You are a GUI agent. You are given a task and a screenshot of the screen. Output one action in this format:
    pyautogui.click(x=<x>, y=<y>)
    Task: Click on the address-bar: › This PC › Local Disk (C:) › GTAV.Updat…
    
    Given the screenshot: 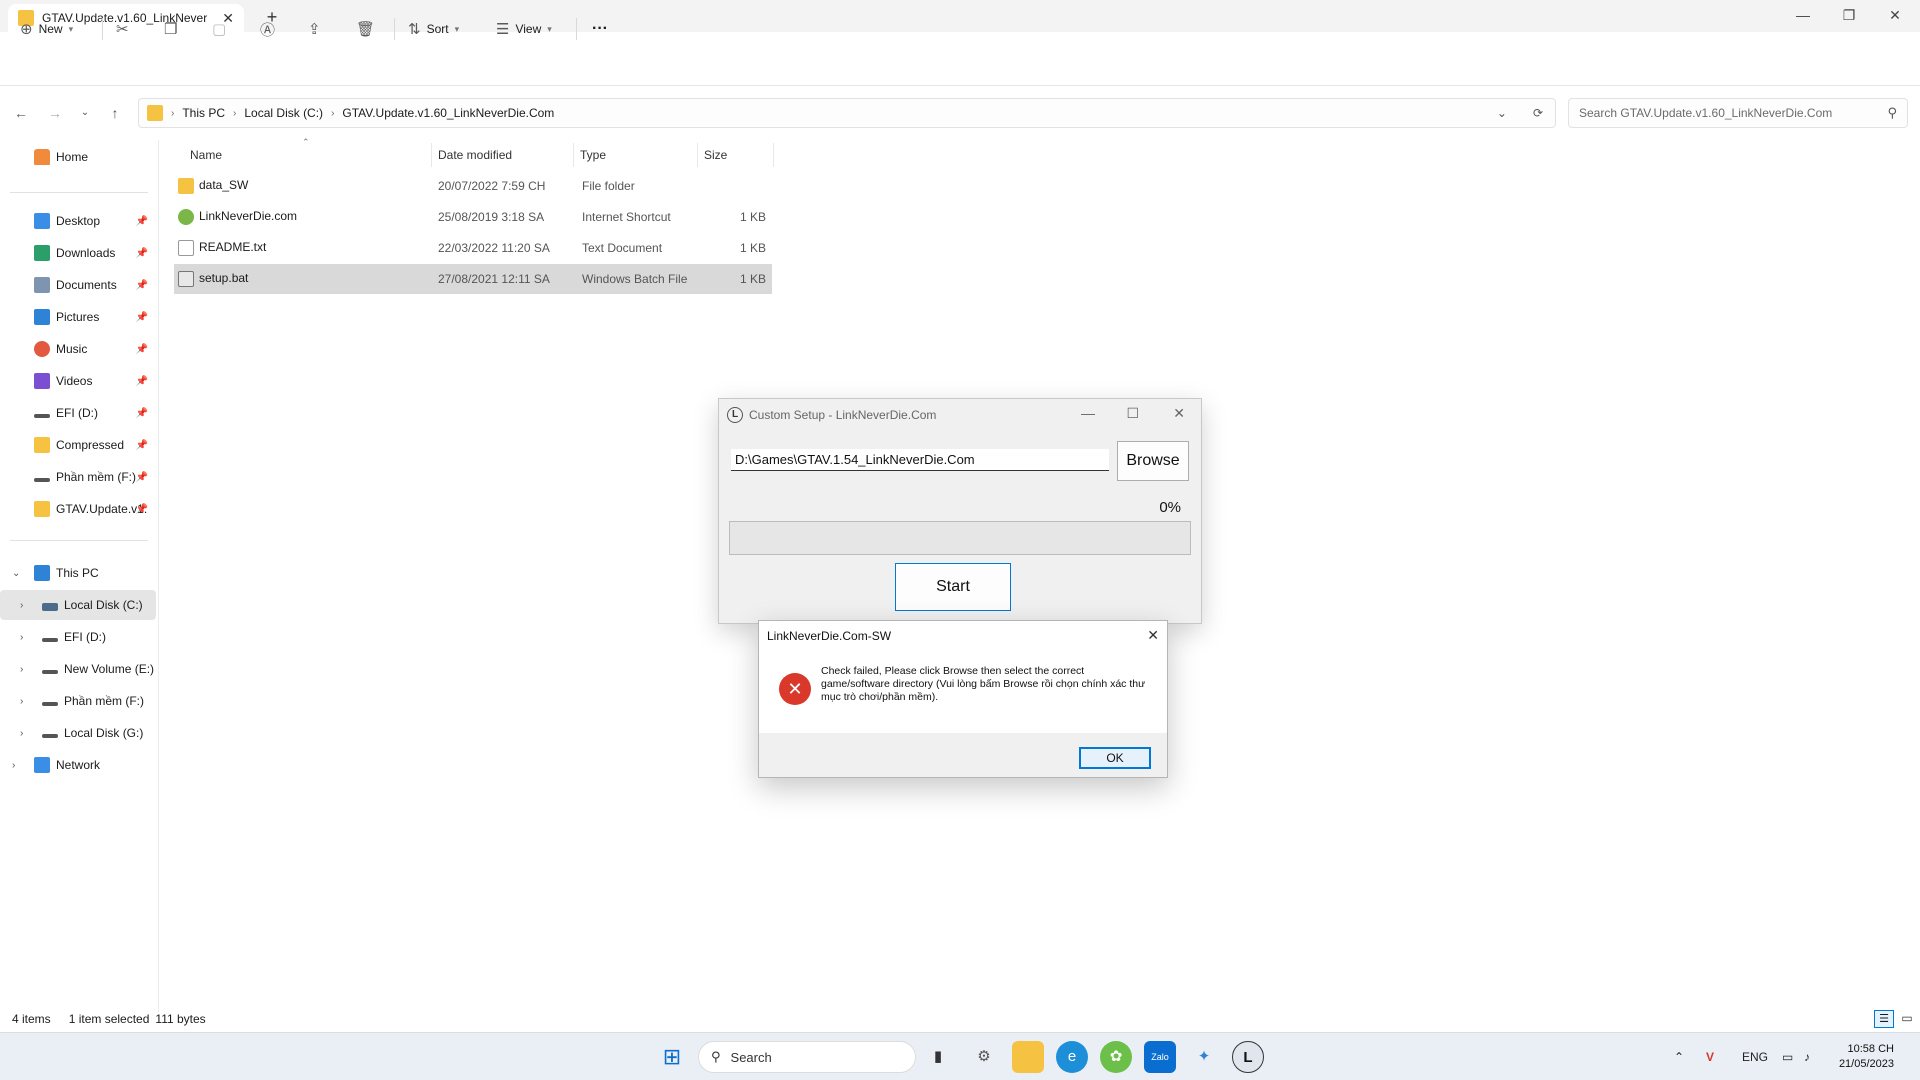 What is the action you would take?
    pyautogui.click(x=847, y=113)
    